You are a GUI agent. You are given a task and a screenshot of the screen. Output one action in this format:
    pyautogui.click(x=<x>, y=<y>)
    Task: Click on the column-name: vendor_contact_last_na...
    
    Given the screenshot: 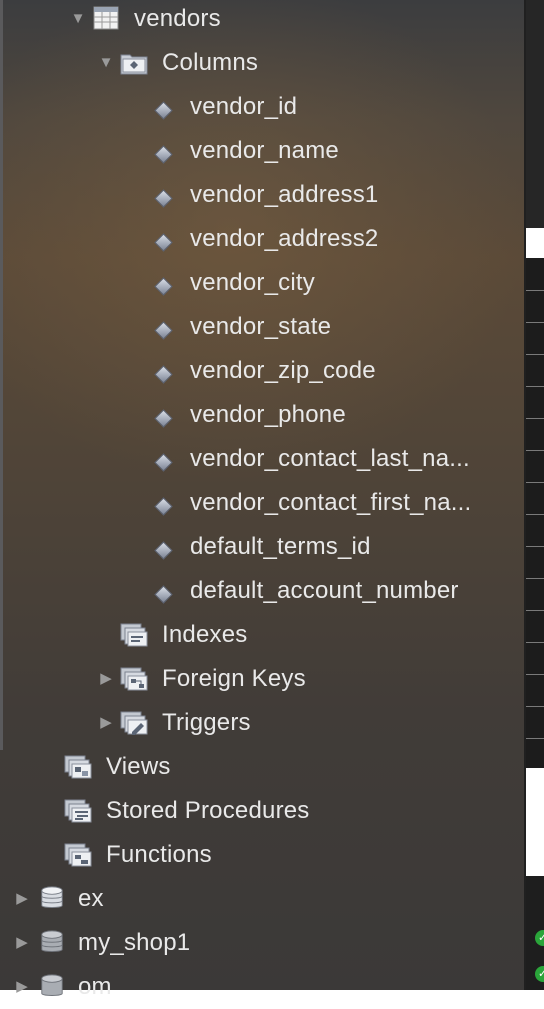 What is the action you would take?
    pyautogui.click(x=330, y=458)
    